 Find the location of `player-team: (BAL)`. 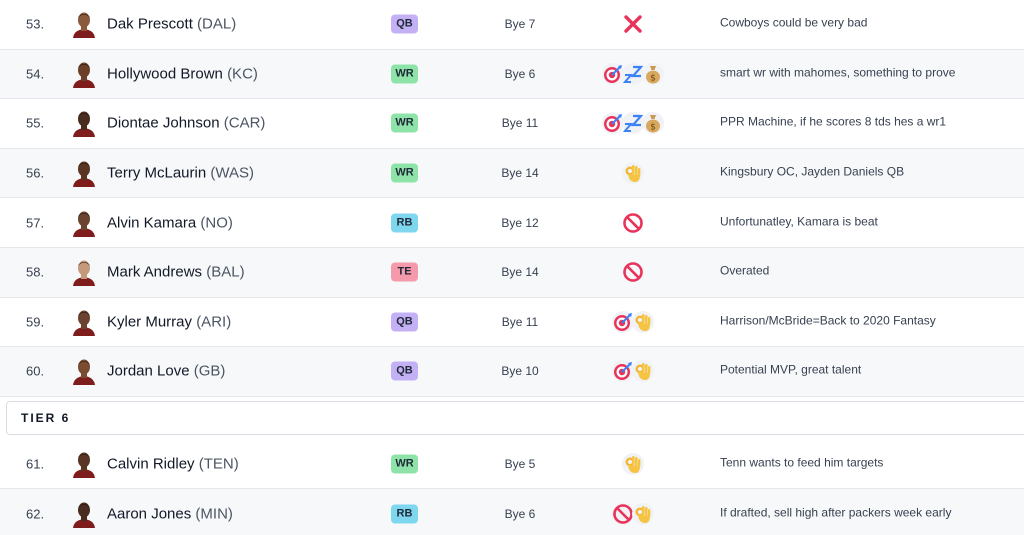

player-team: (BAL) is located at coordinates (225, 272).